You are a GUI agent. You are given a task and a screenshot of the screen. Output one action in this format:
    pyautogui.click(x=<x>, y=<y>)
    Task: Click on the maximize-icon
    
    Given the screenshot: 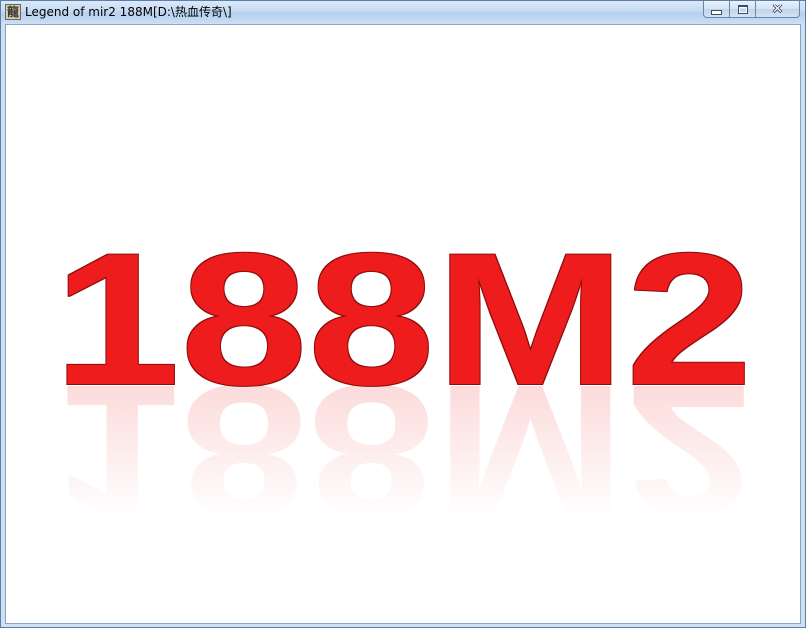 What is the action you would take?
    pyautogui.click(x=742, y=9)
    